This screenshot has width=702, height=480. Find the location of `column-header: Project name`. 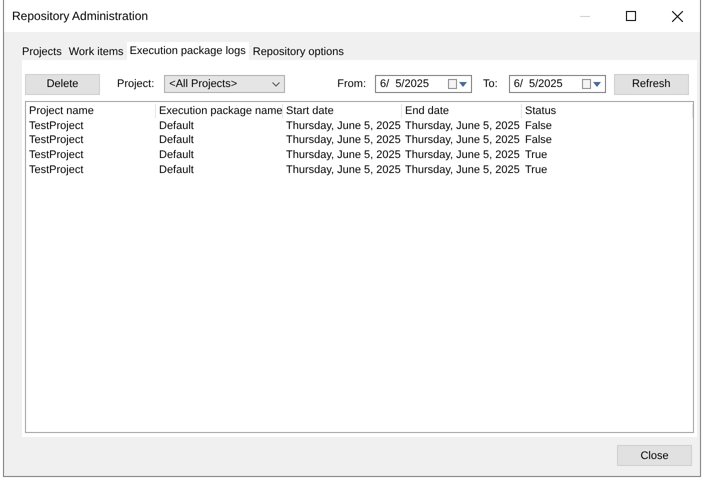

column-header: Project name is located at coordinates (91, 111).